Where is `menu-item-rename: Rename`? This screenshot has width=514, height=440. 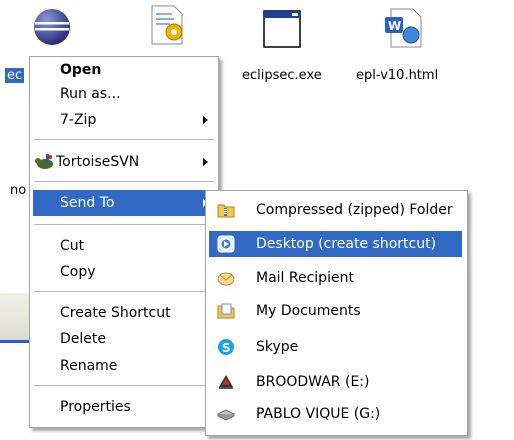 menu-item-rename: Rename is located at coordinates (123, 366).